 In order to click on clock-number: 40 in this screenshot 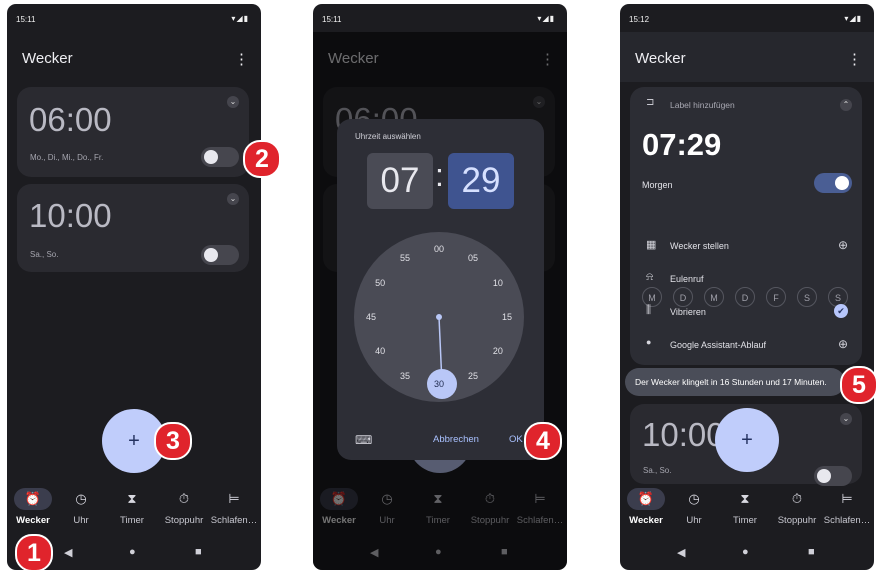, I will do `click(380, 351)`.